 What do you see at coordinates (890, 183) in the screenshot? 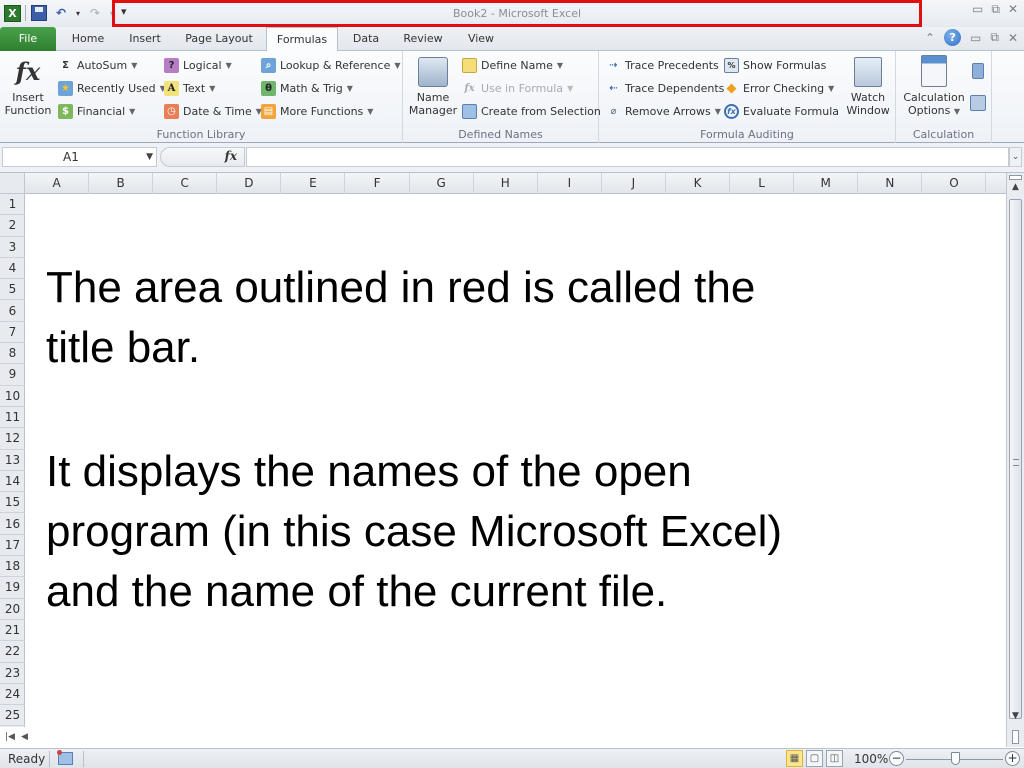
I see `column-header-n: N` at bounding box center [890, 183].